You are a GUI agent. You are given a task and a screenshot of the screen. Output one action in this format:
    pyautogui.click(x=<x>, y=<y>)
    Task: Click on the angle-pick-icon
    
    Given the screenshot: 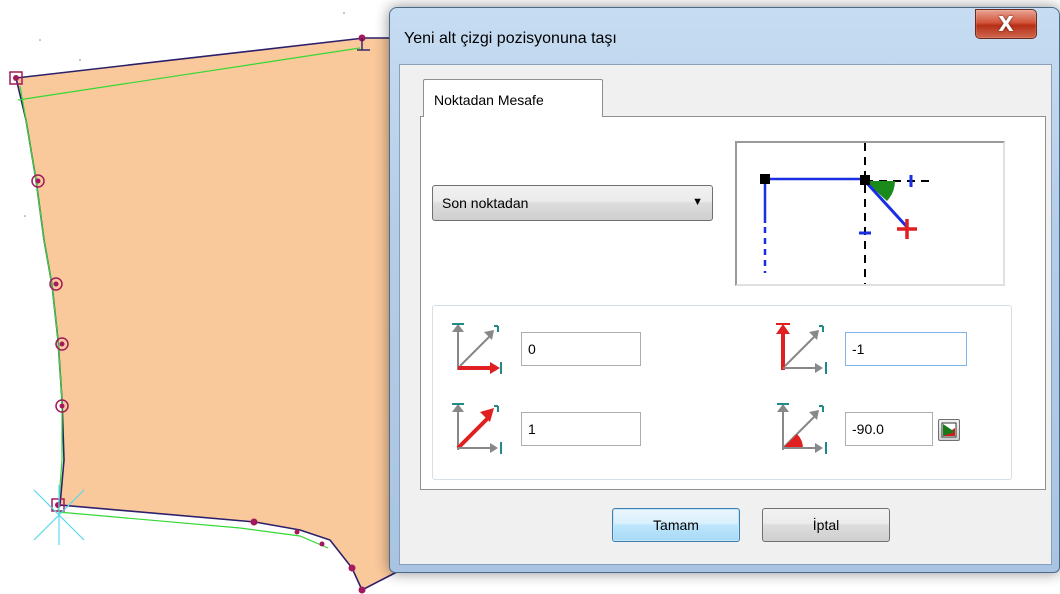 What is the action you would take?
    pyautogui.click(x=949, y=430)
    